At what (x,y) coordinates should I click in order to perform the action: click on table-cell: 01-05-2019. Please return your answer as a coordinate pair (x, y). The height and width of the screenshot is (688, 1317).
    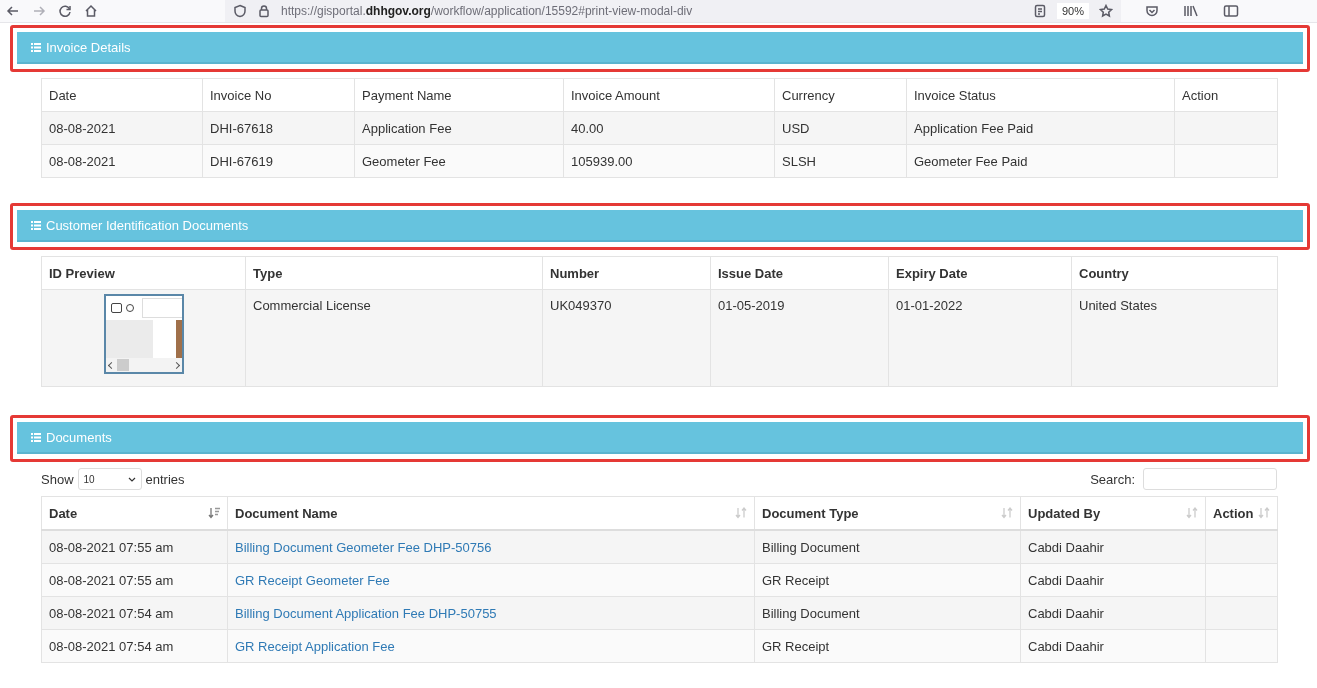
    Looking at the image, I should click on (799, 338).